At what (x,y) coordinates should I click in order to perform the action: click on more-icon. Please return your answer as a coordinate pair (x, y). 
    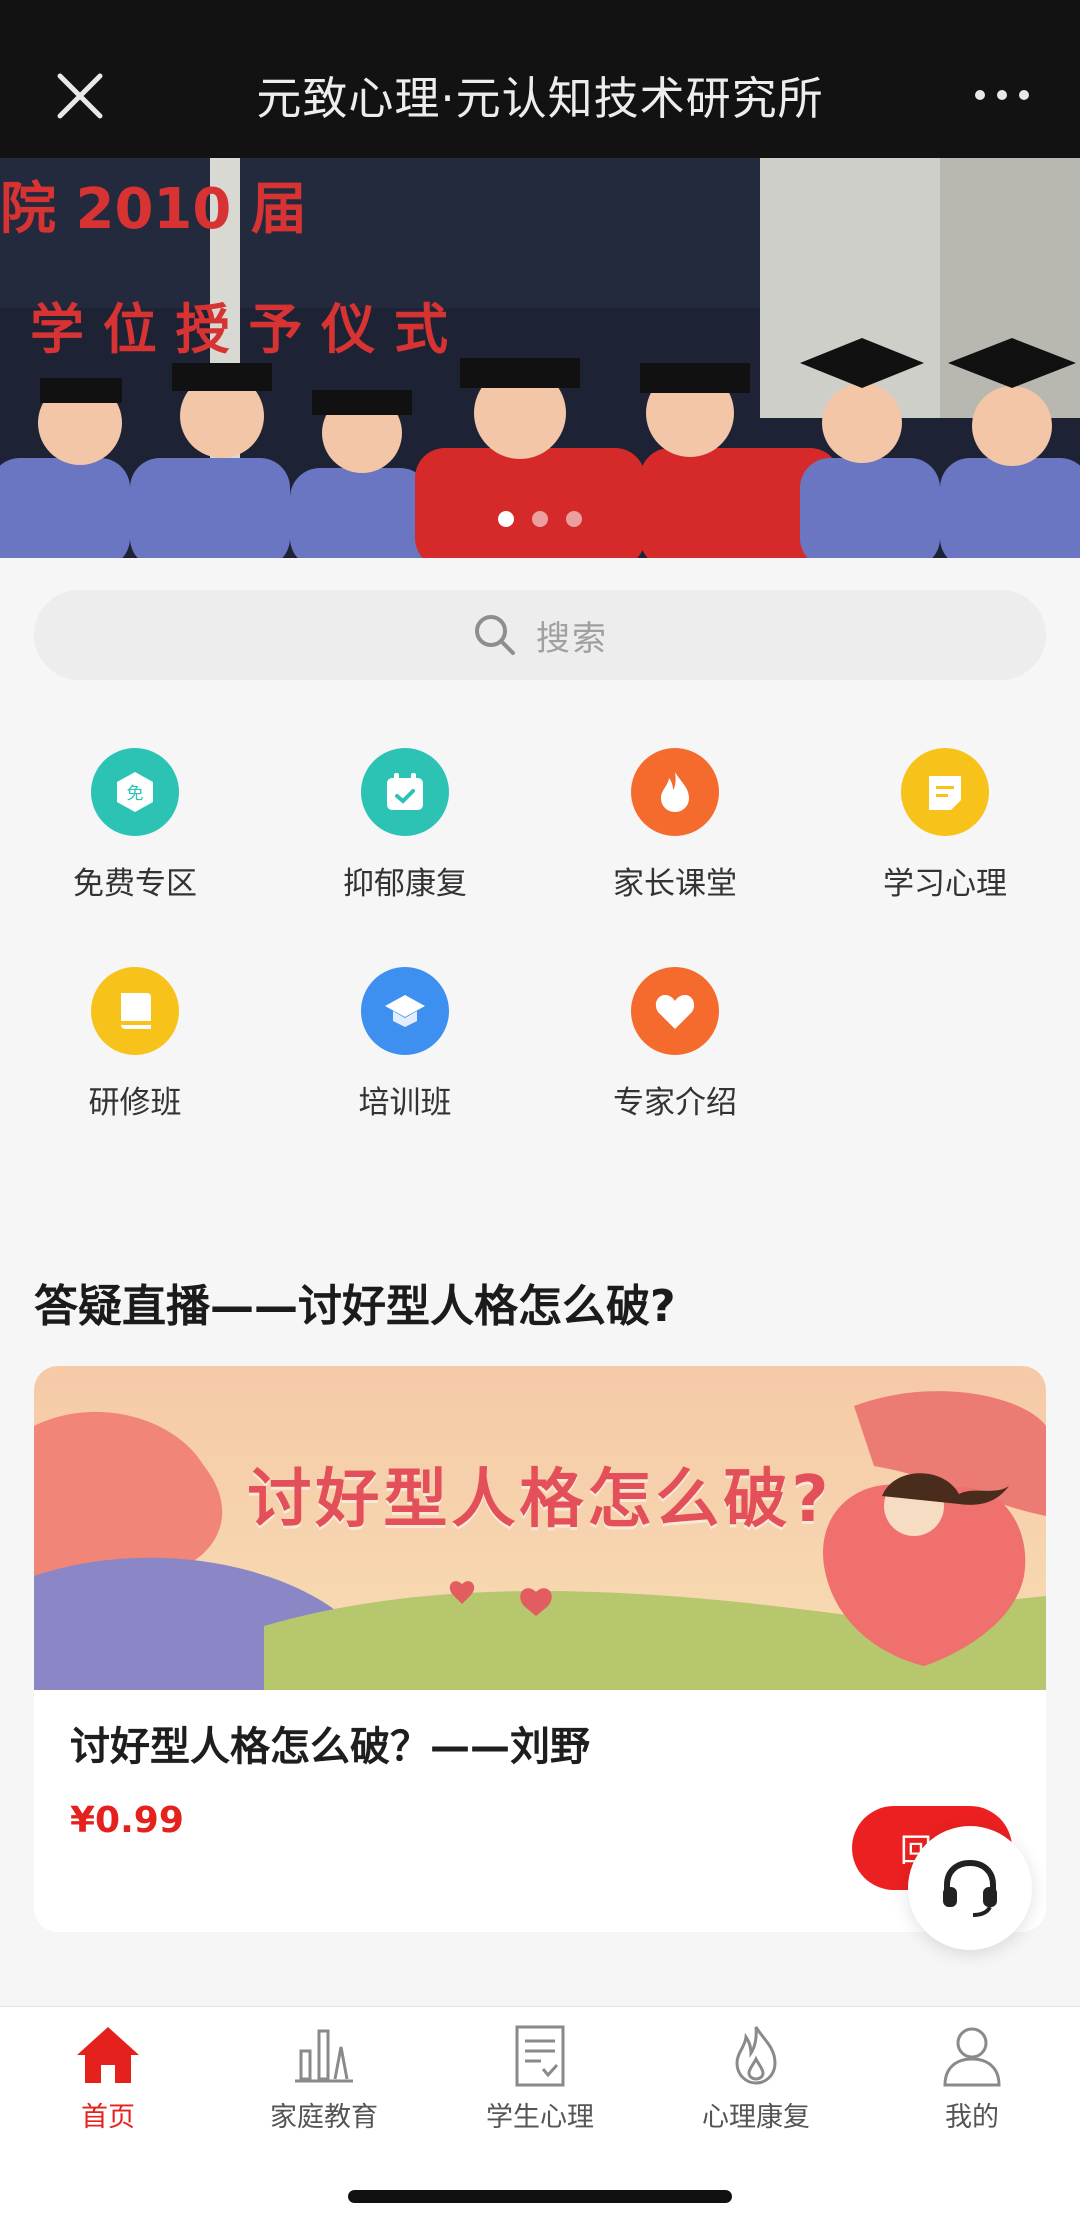
    Looking at the image, I should click on (1002, 95).